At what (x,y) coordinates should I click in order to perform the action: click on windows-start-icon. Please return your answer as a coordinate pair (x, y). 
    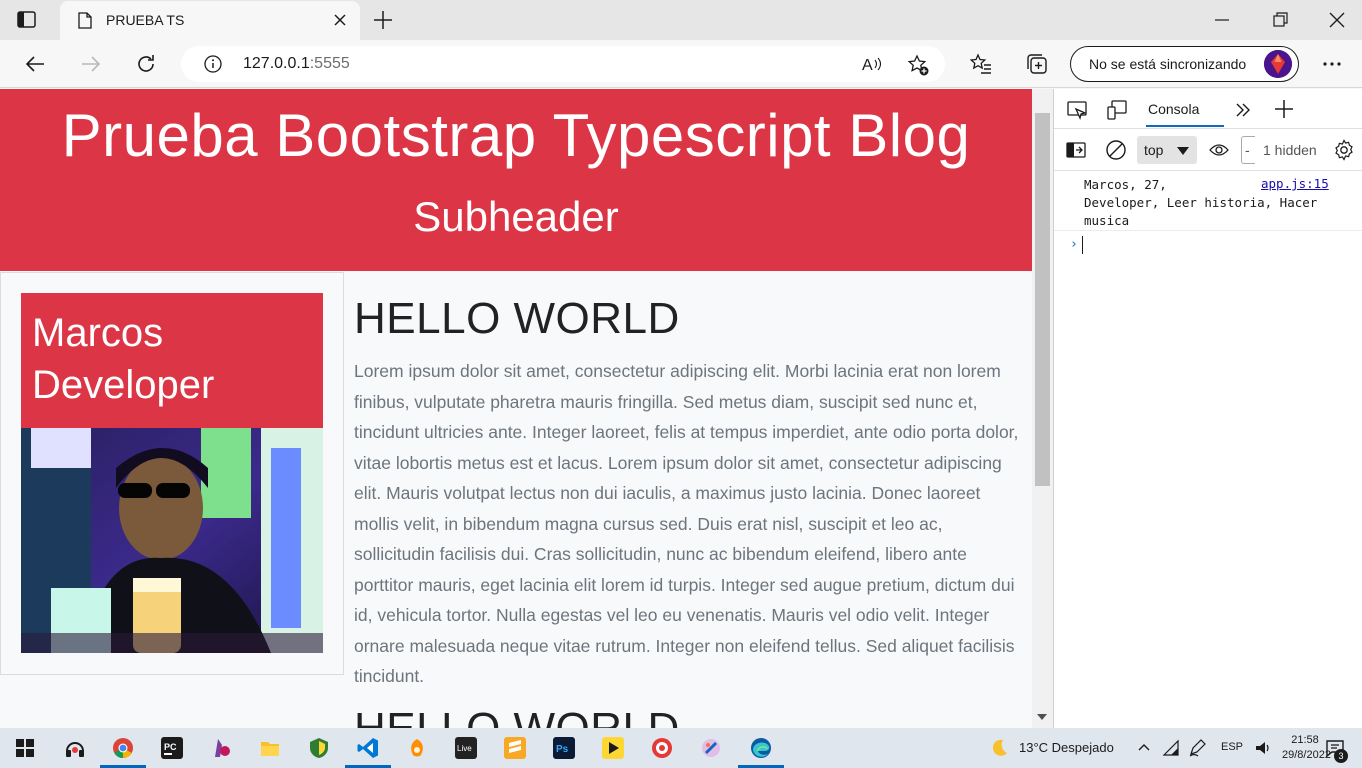
    Looking at the image, I should click on (25, 748).